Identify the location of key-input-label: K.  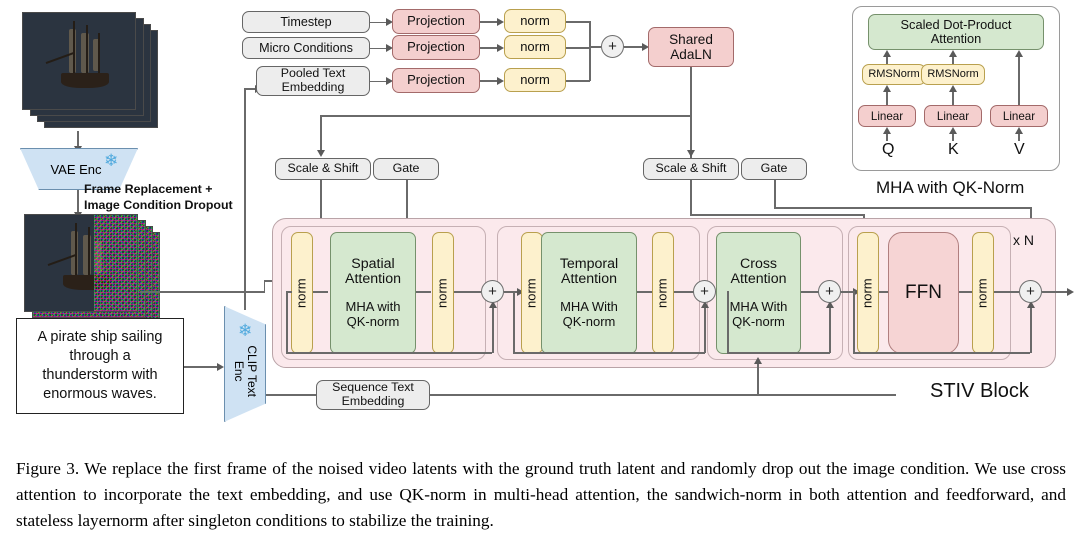
(953, 149).